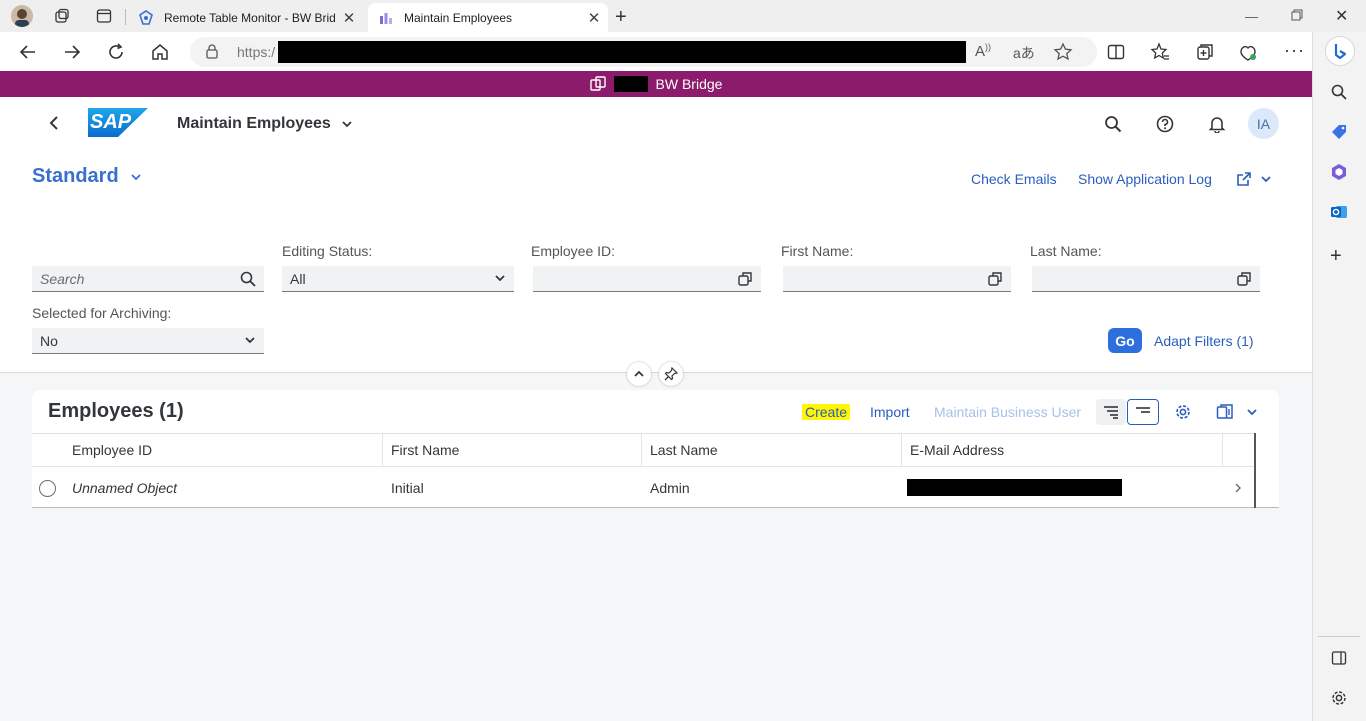 This screenshot has width=1366, height=721. Describe the element at coordinates (1297, 15) in the screenshot. I see `restore-icon` at that location.